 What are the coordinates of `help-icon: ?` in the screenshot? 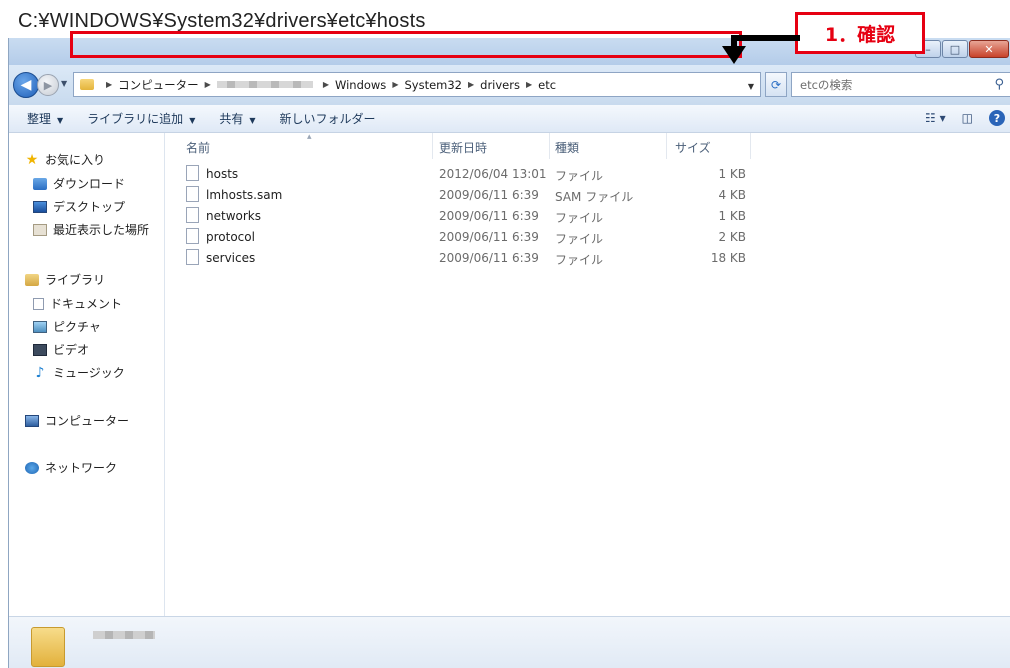 It's located at (997, 118).